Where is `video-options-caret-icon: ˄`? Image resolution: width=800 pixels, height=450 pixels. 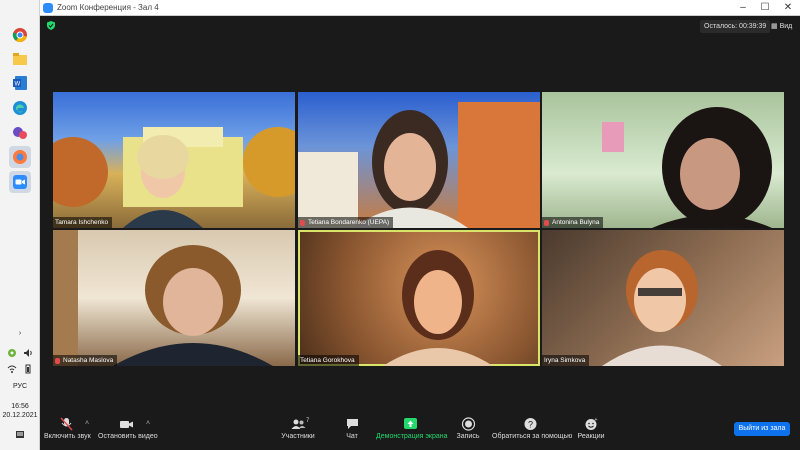
video-options-caret-icon: ˄ is located at coordinates (148, 423).